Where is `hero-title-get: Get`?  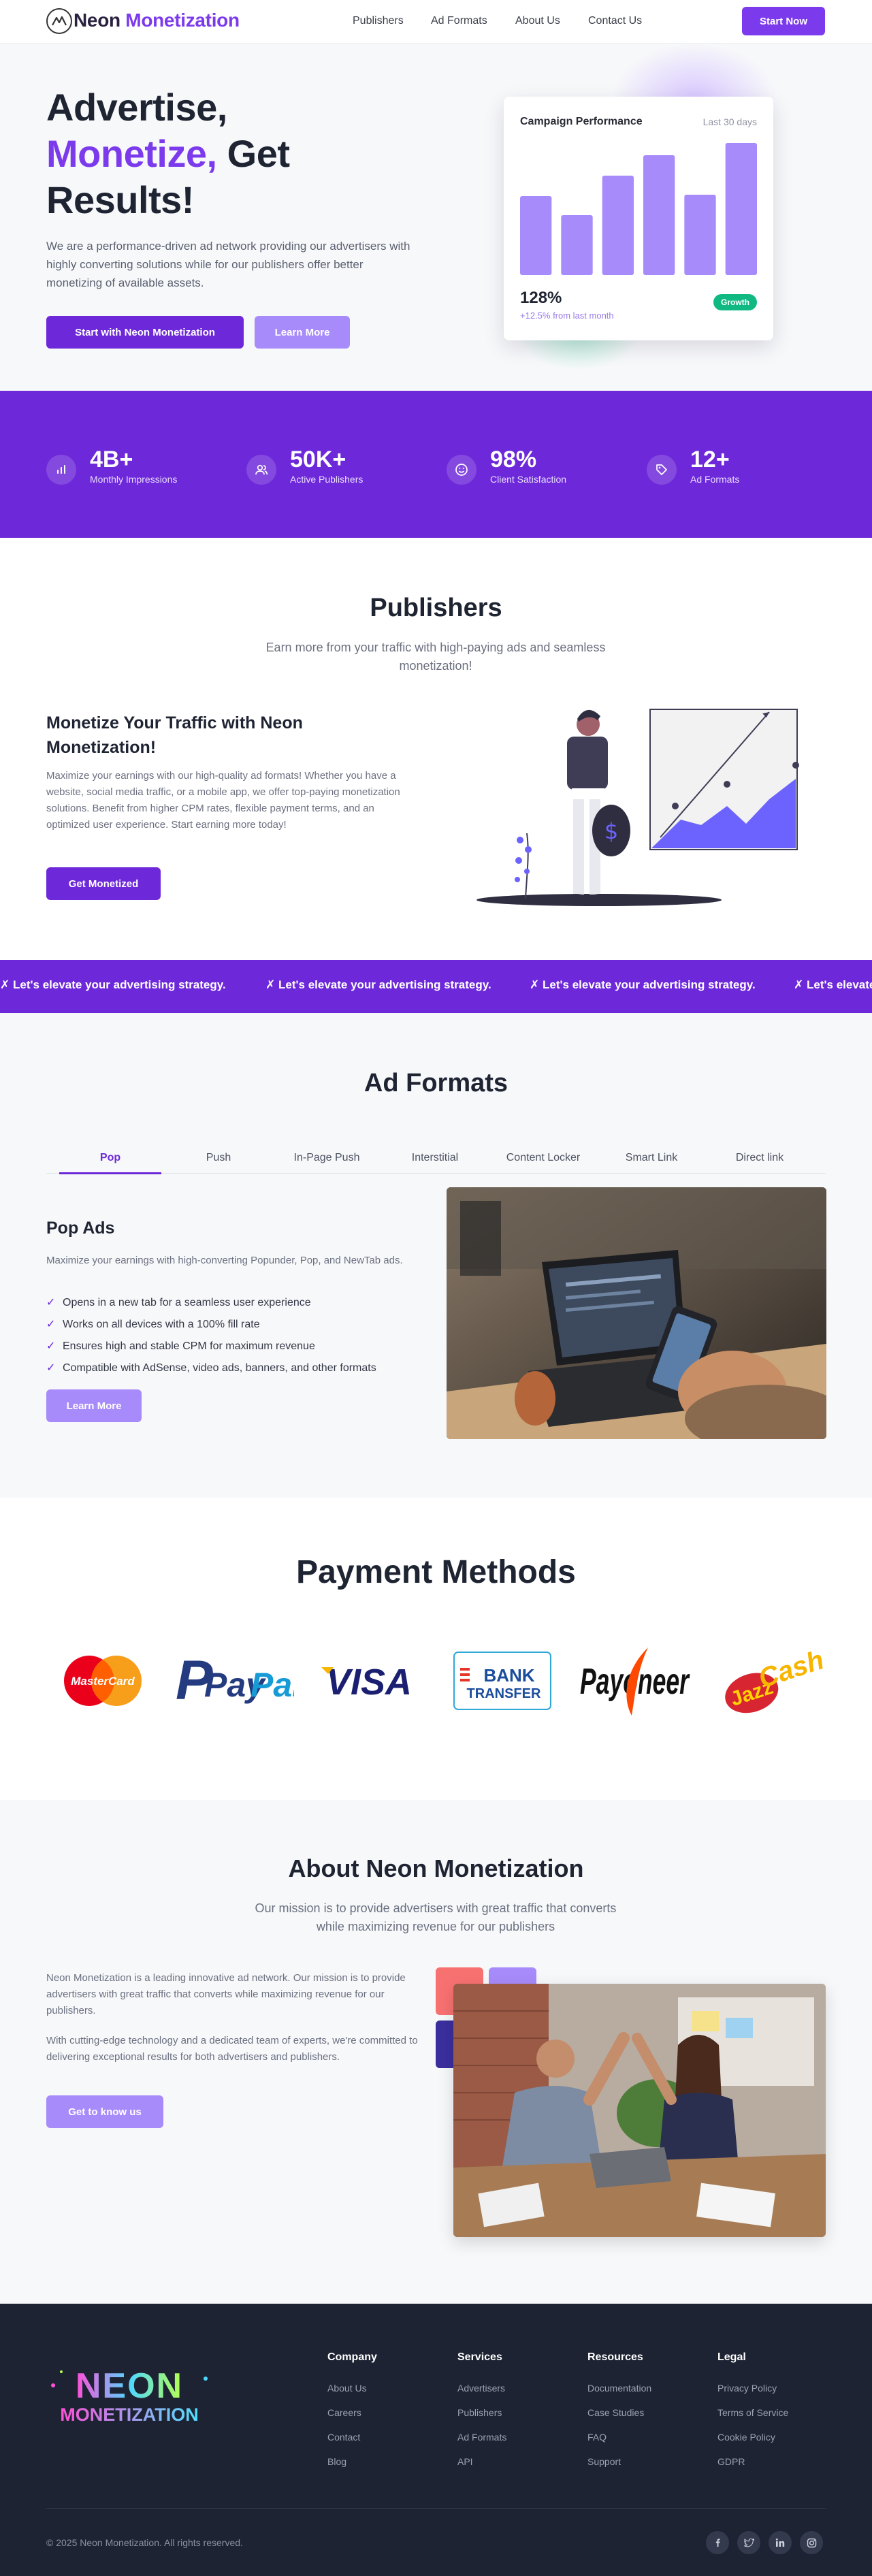
hero-title-get: Get is located at coordinates (253, 153).